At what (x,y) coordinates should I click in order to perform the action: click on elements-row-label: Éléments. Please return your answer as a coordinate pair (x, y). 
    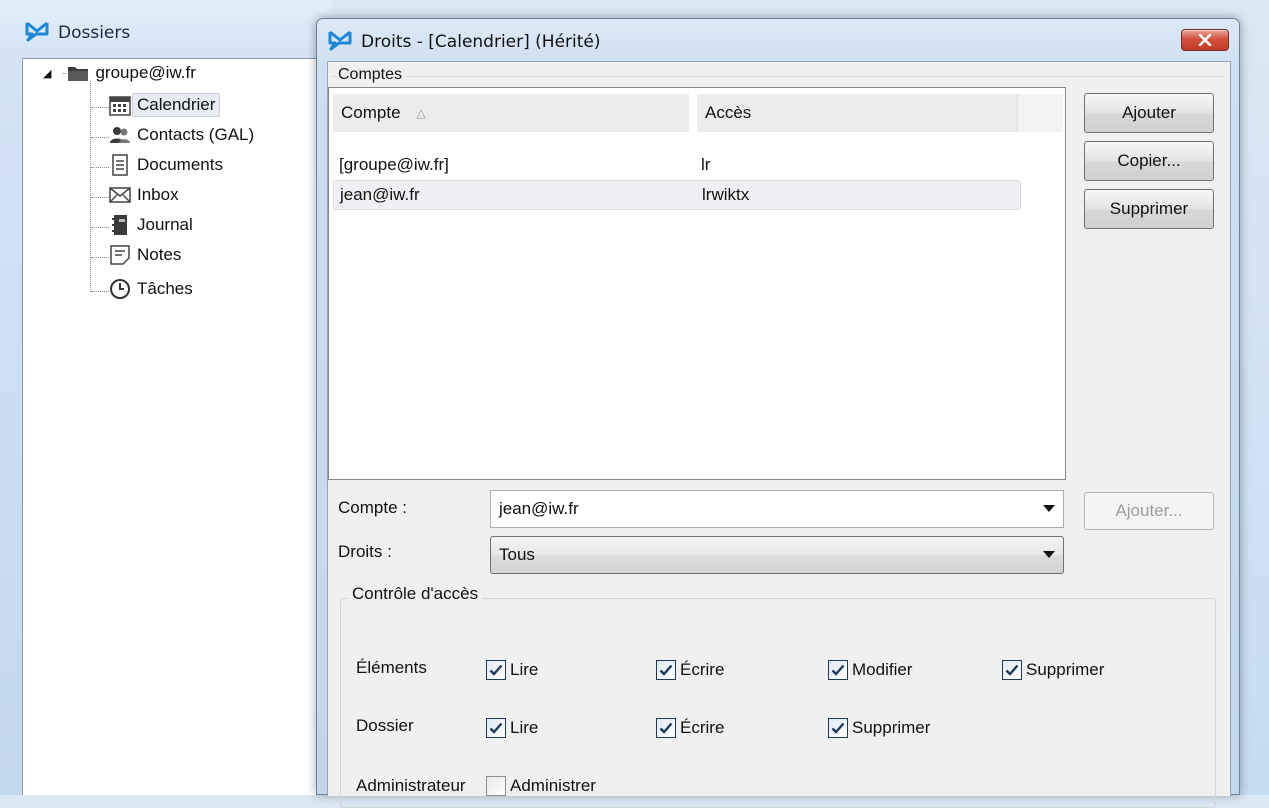
    Looking at the image, I should click on (391, 667).